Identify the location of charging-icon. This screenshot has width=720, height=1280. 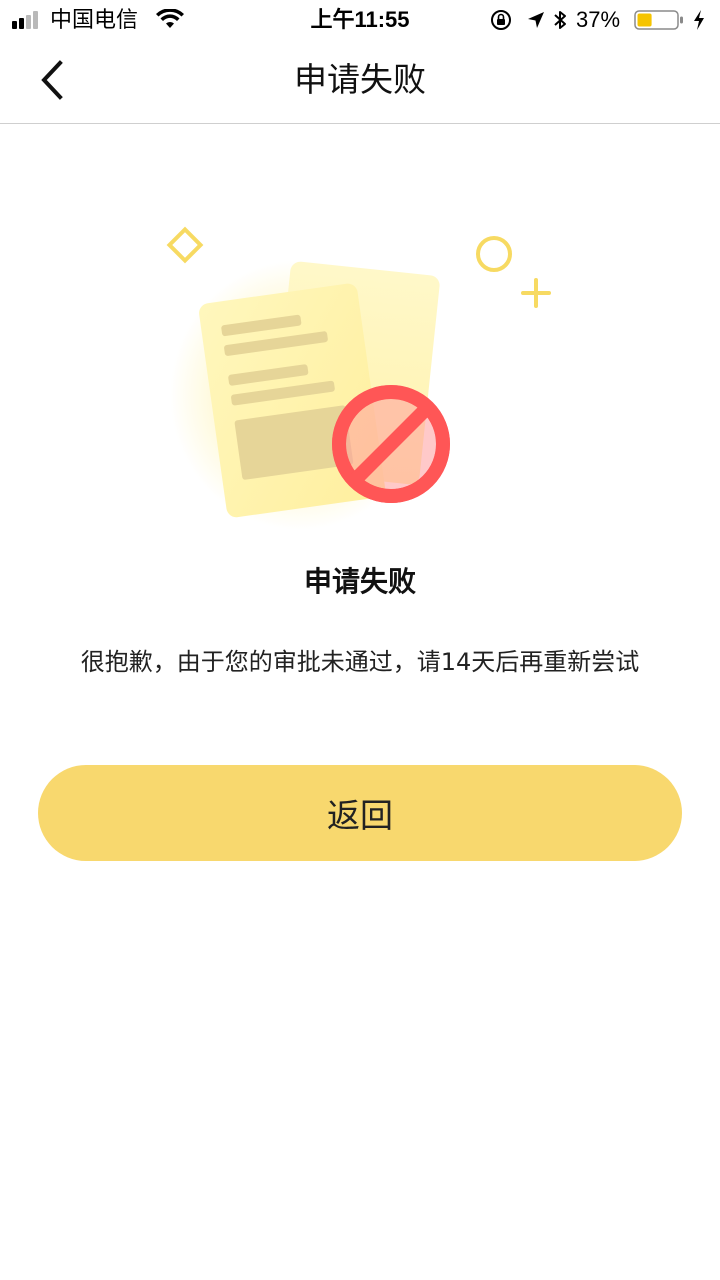
(699, 20).